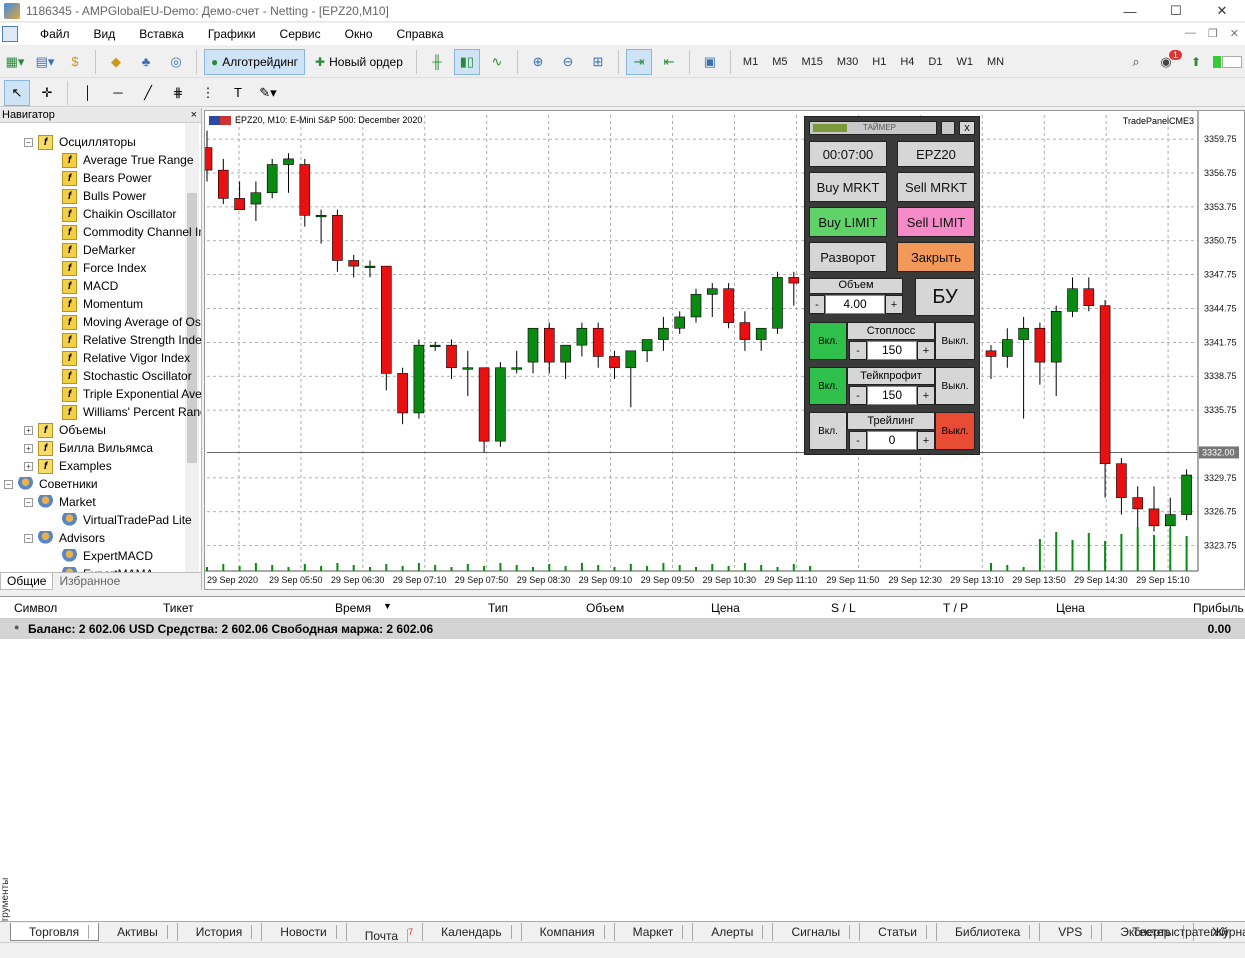 This screenshot has width=1245, height=958. I want to click on nav-item: f MACD, so click(90, 286).